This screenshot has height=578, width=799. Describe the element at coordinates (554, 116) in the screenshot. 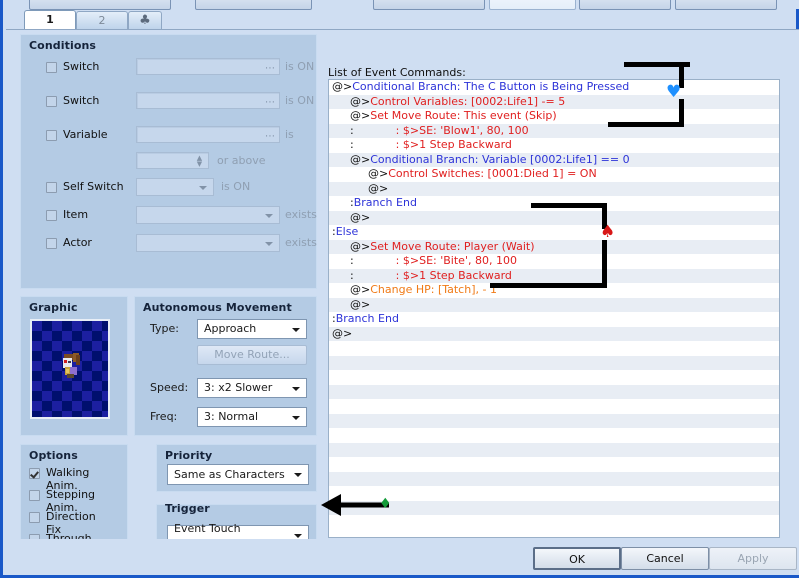

I see `event-command-row: @>Set Move Route: This event (Skip)` at that location.